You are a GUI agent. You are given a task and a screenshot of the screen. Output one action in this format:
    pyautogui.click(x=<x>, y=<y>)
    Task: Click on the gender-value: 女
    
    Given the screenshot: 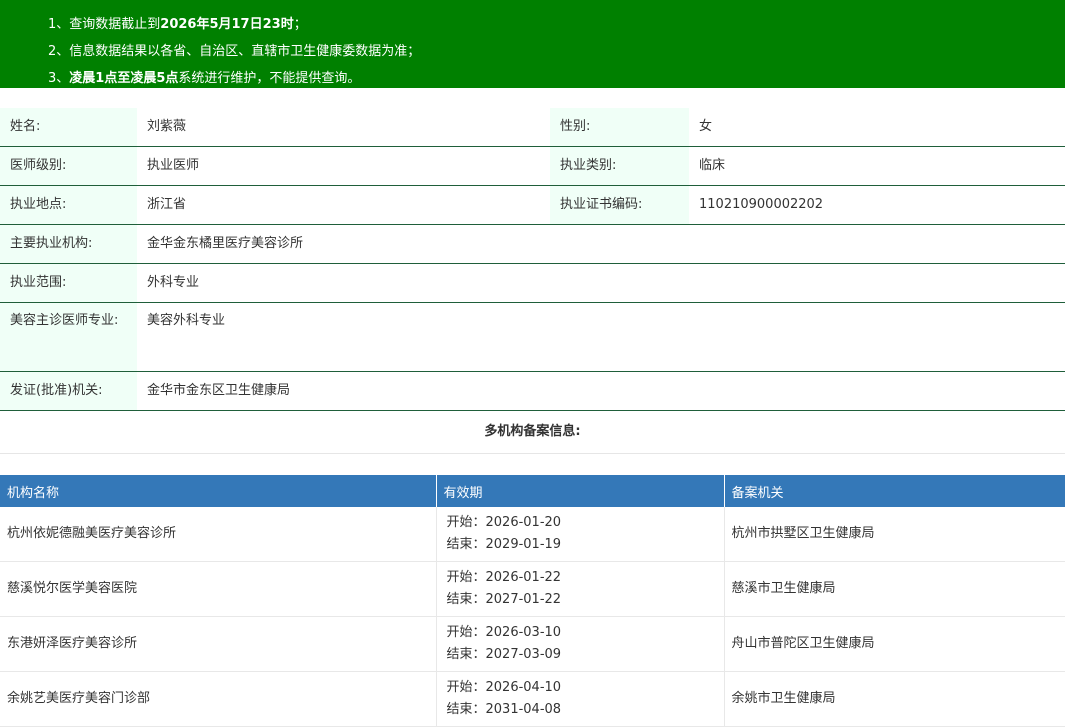 What is the action you would take?
    pyautogui.click(x=877, y=127)
    